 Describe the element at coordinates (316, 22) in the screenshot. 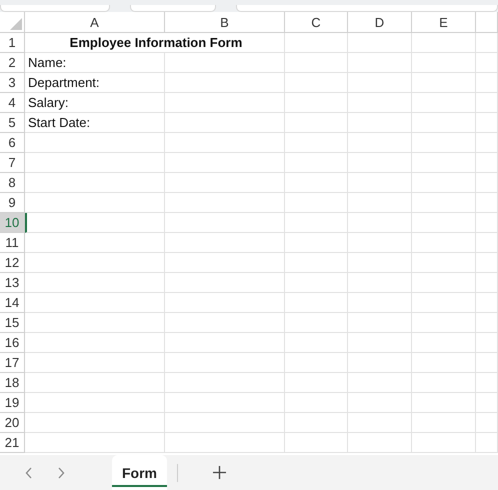

I see `column-header: C` at that location.